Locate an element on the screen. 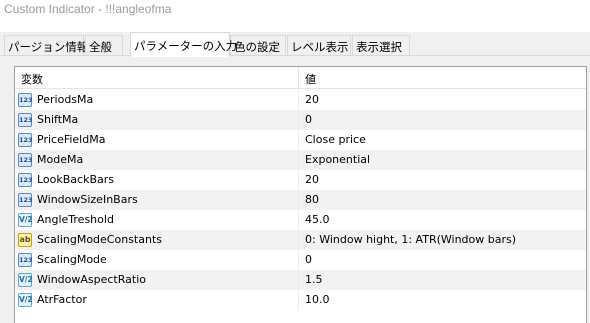 This screenshot has width=590, height=323. parameter-row: 123 LookBackBars 20 is located at coordinates (300, 180).